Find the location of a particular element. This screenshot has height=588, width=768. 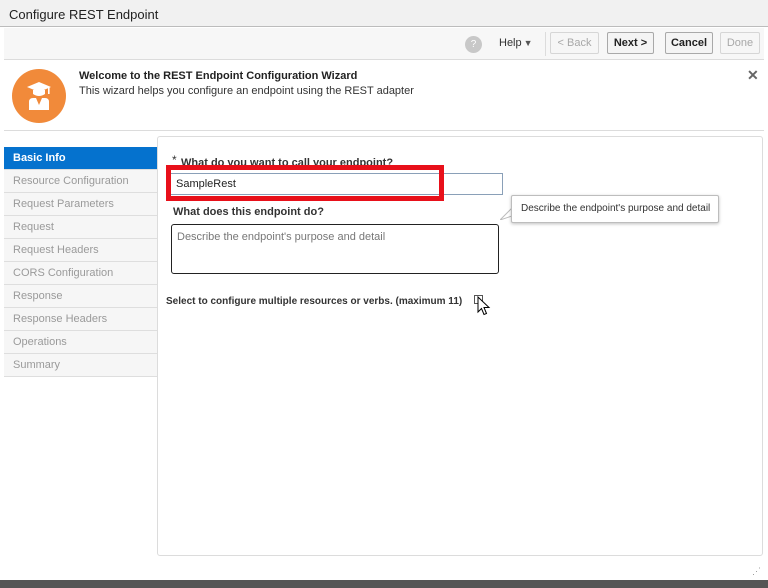

graduate-icon is located at coordinates (39, 96).